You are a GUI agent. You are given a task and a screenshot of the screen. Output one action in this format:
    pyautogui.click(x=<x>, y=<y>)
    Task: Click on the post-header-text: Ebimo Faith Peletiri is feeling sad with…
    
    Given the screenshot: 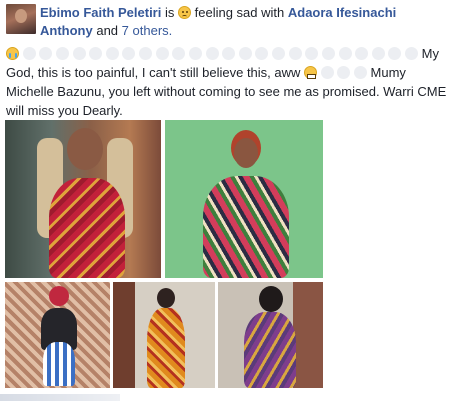 What is the action you would take?
    pyautogui.click(x=245, y=22)
    